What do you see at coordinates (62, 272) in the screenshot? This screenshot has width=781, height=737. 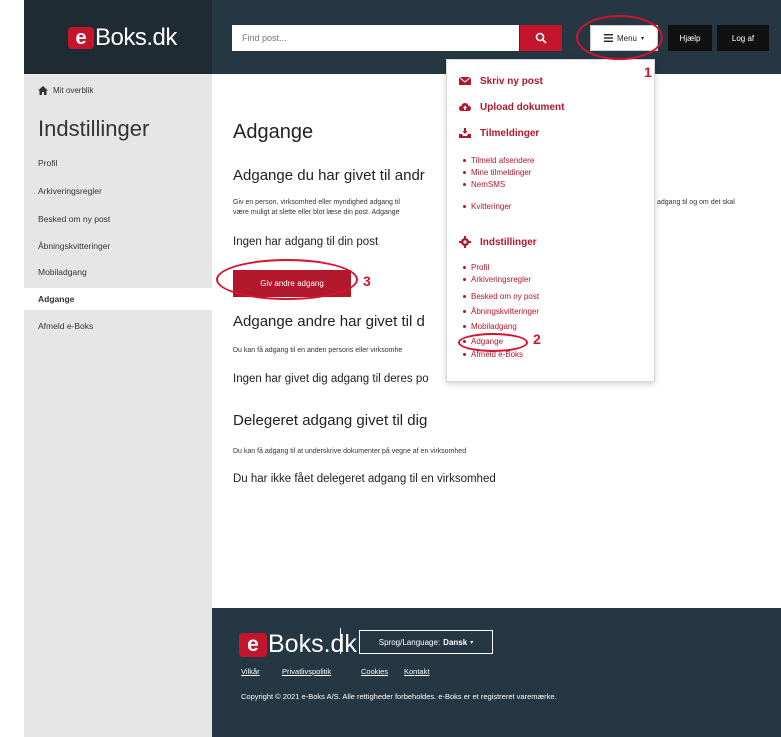 I see `sidebar-item-mobiladgang: Mobiladgang` at bounding box center [62, 272].